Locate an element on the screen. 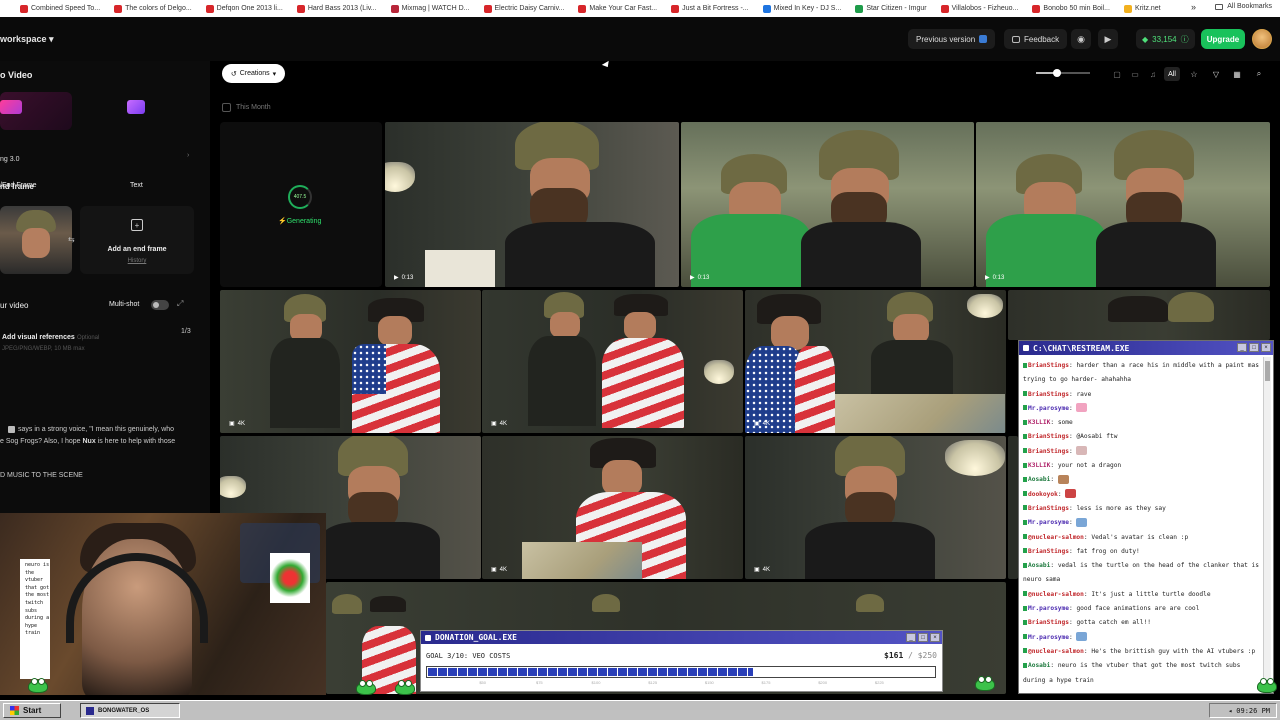 Image resolution: width=1280 pixels, height=720 pixels. model-selector: ng 3.0 is located at coordinates (9, 159).